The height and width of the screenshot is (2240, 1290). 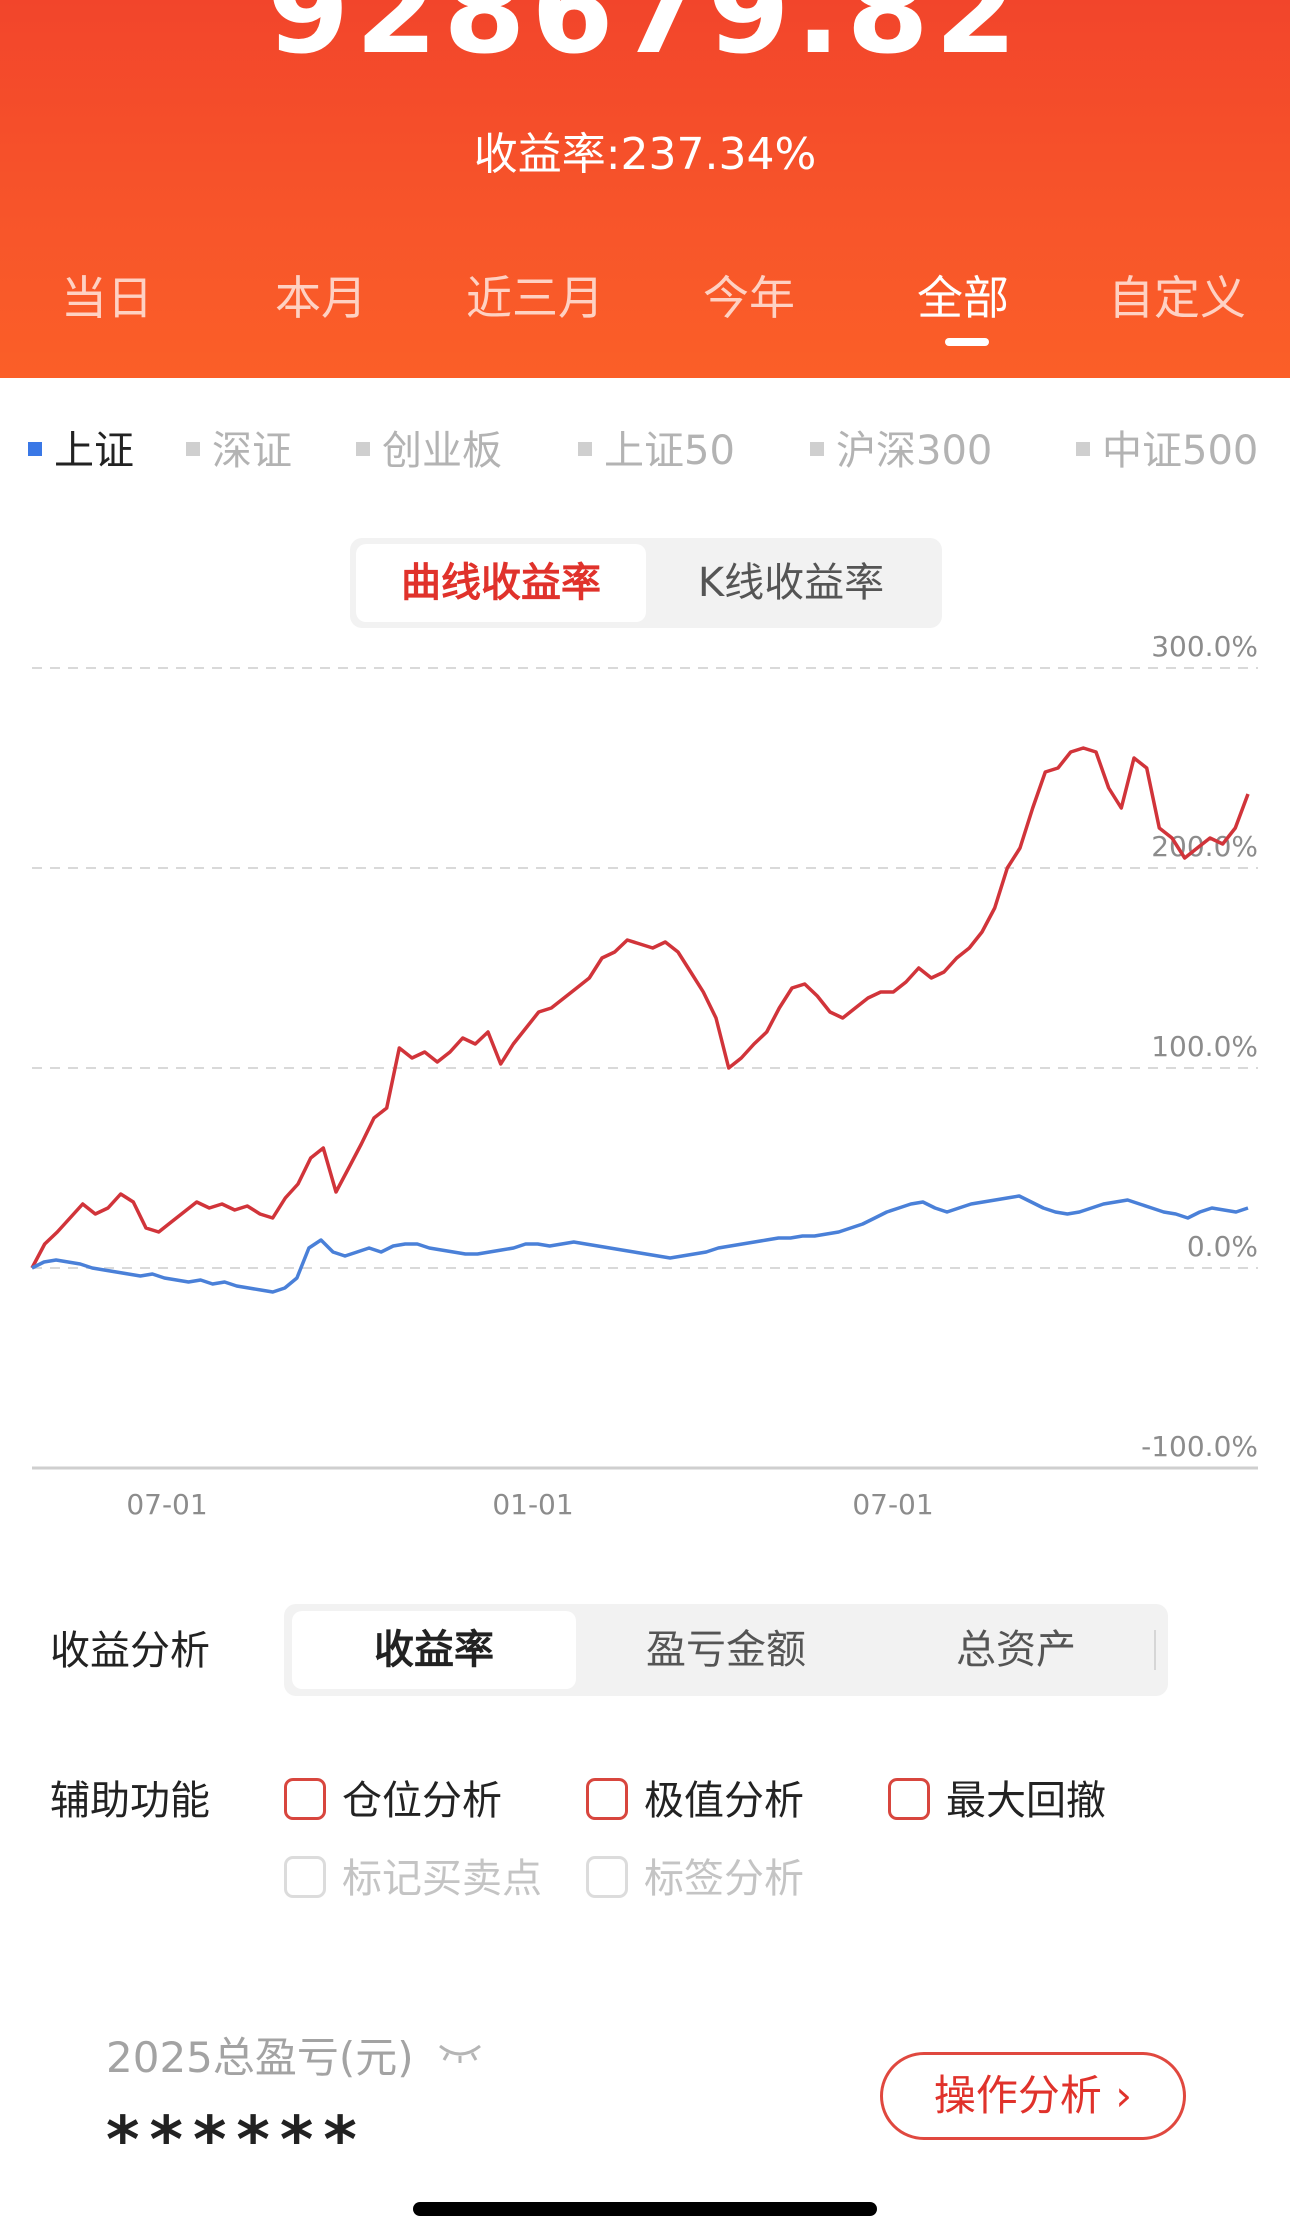 I want to click on benchmark-return-line, so click(x=640, y=1244).